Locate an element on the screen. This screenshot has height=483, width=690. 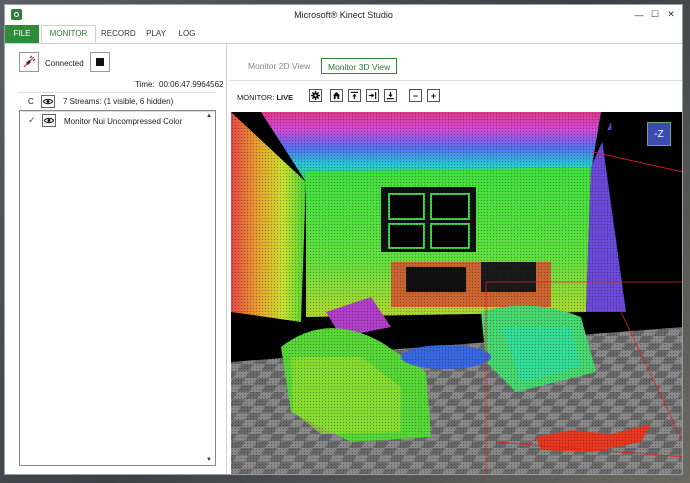
stream-name: Monitor Nui Uncompressed Color is located at coordinates (123, 121).